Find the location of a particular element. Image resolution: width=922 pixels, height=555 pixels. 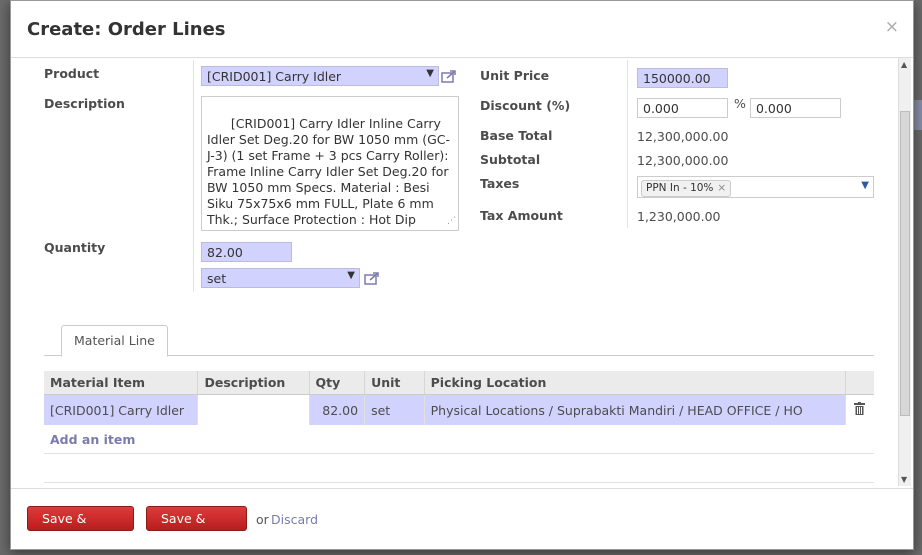

discount-input: 0.000 is located at coordinates (682, 108).